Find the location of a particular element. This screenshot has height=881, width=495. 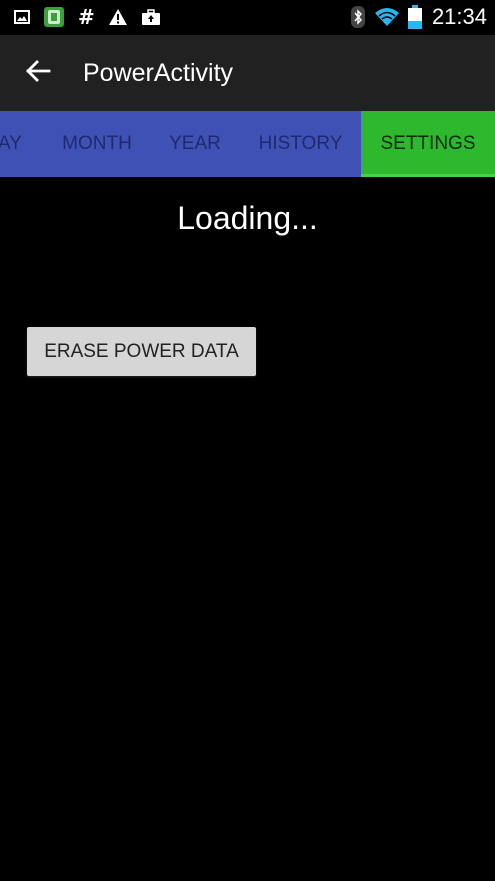

status-right-icons: 21:34 is located at coordinates (418, 16).